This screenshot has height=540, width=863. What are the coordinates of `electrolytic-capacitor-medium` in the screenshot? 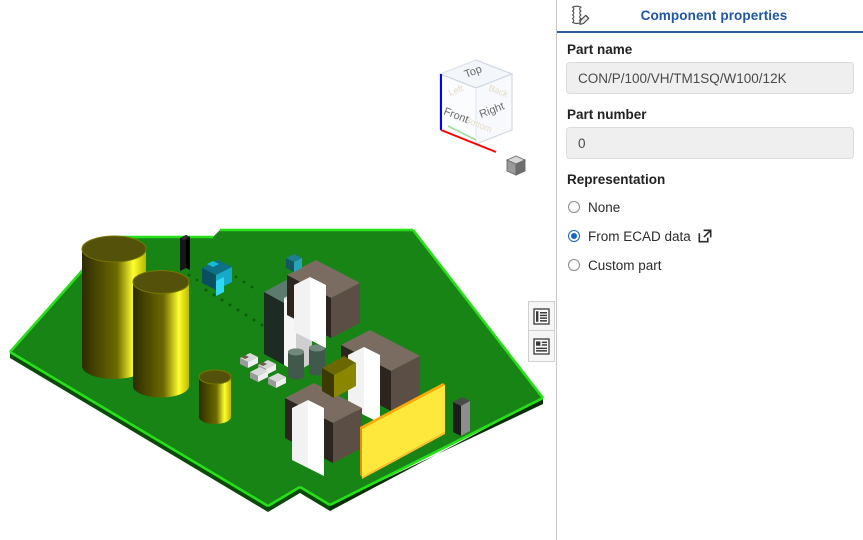 It's located at (161, 334).